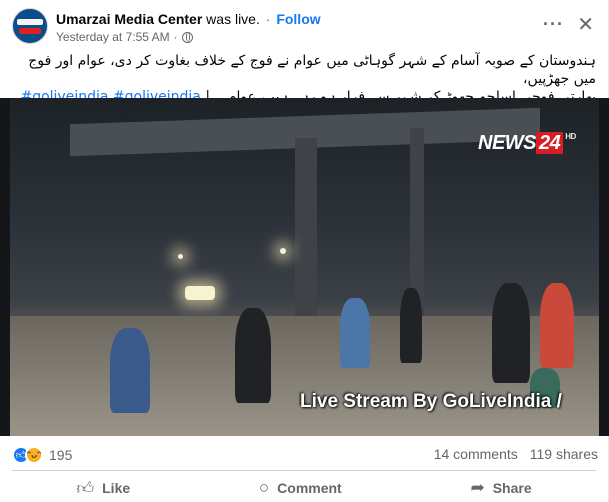  What do you see at coordinates (553, 24) in the screenshot?
I see `more-horizontal-icon: ···` at bounding box center [553, 24].